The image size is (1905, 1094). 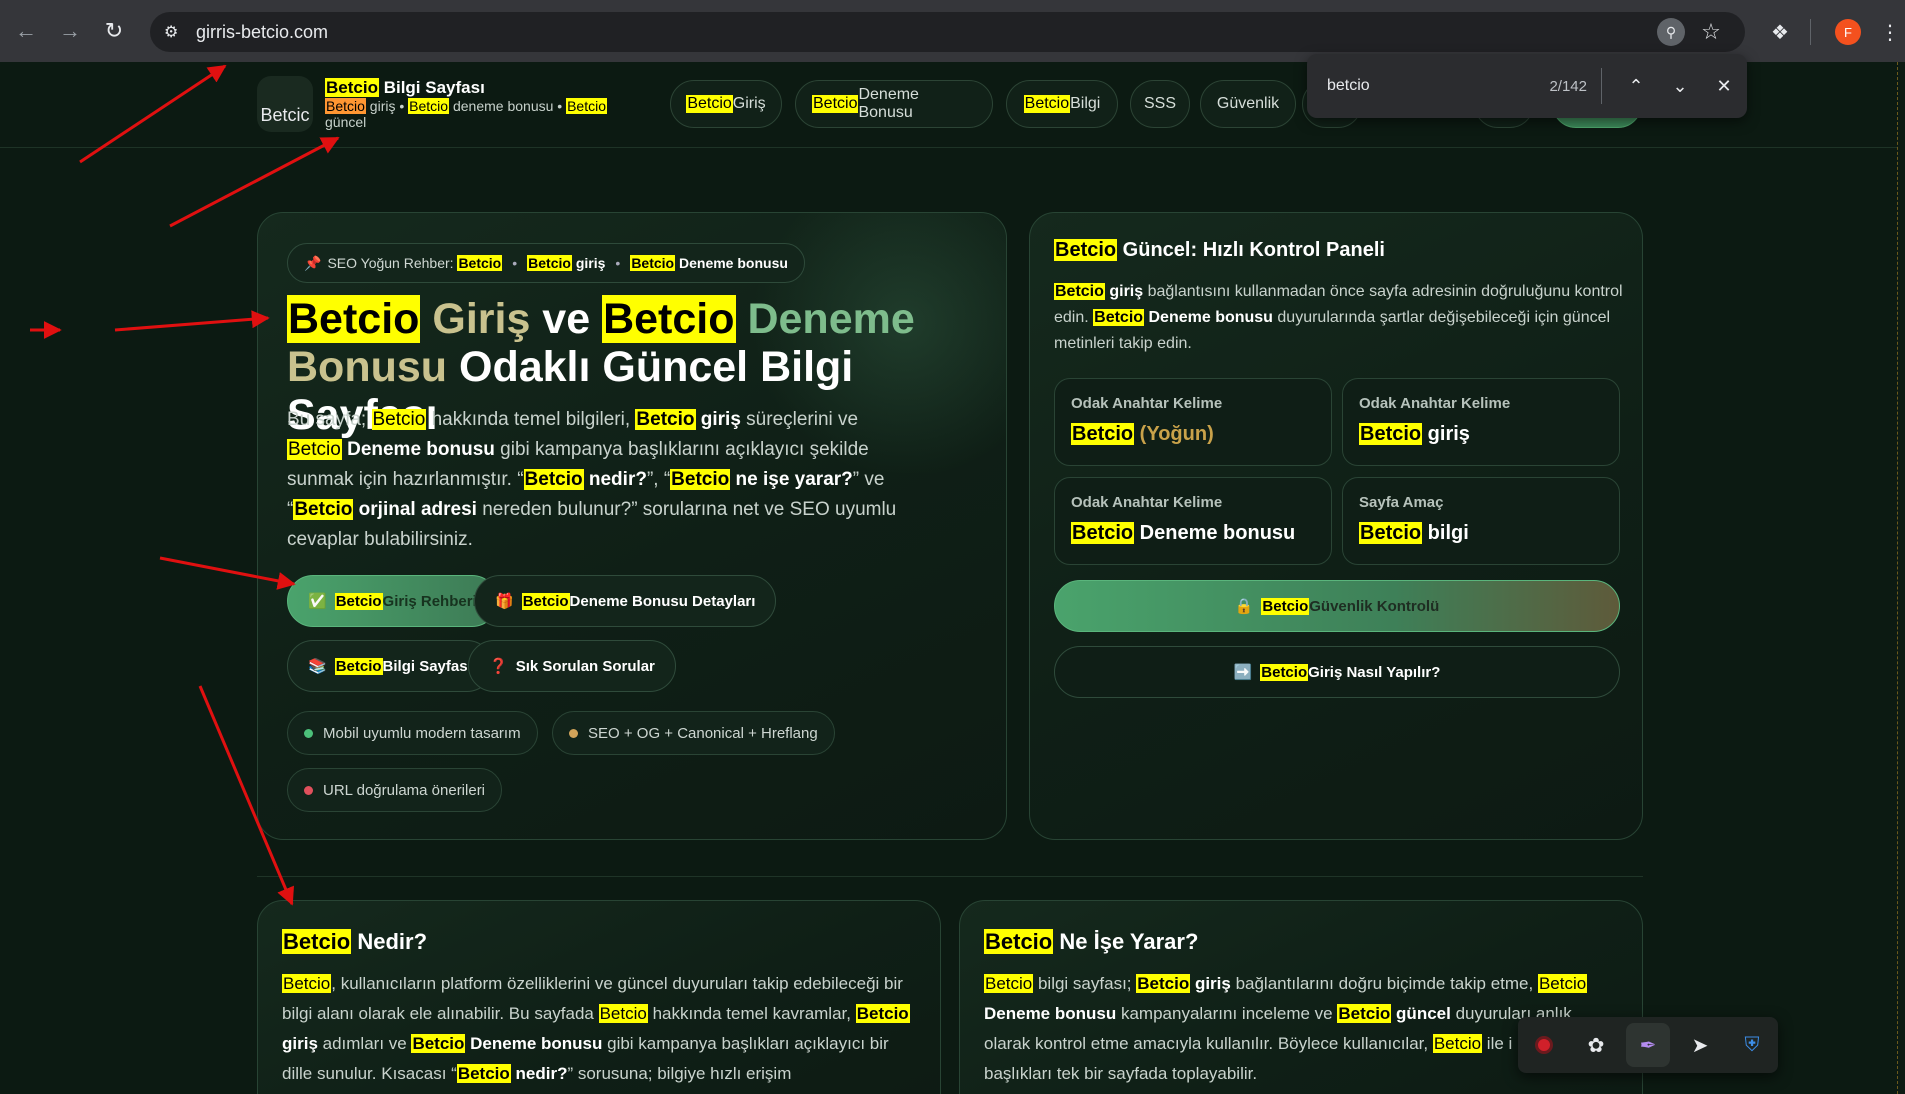 What do you see at coordinates (1700, 1045) in the screenshot?
I see `telegram-icon: ➤` at bounding box center [1700, 1045].